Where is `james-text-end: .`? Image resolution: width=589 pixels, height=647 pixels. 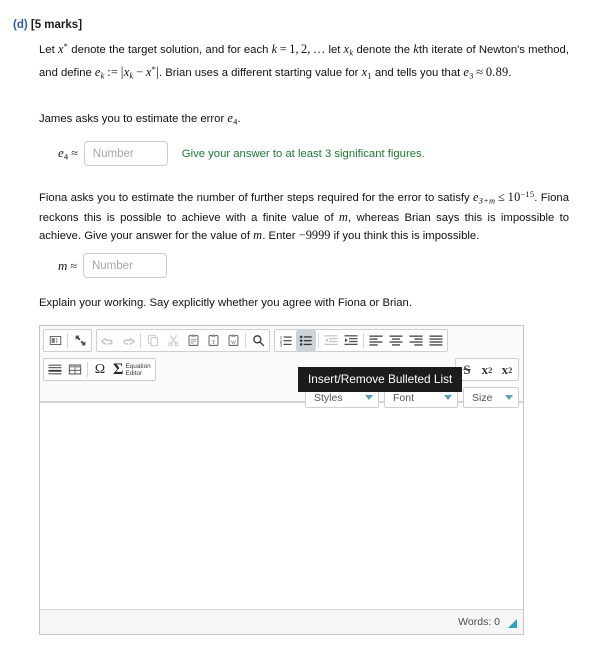
james-text-end: . is located at coordinates (239, 119).